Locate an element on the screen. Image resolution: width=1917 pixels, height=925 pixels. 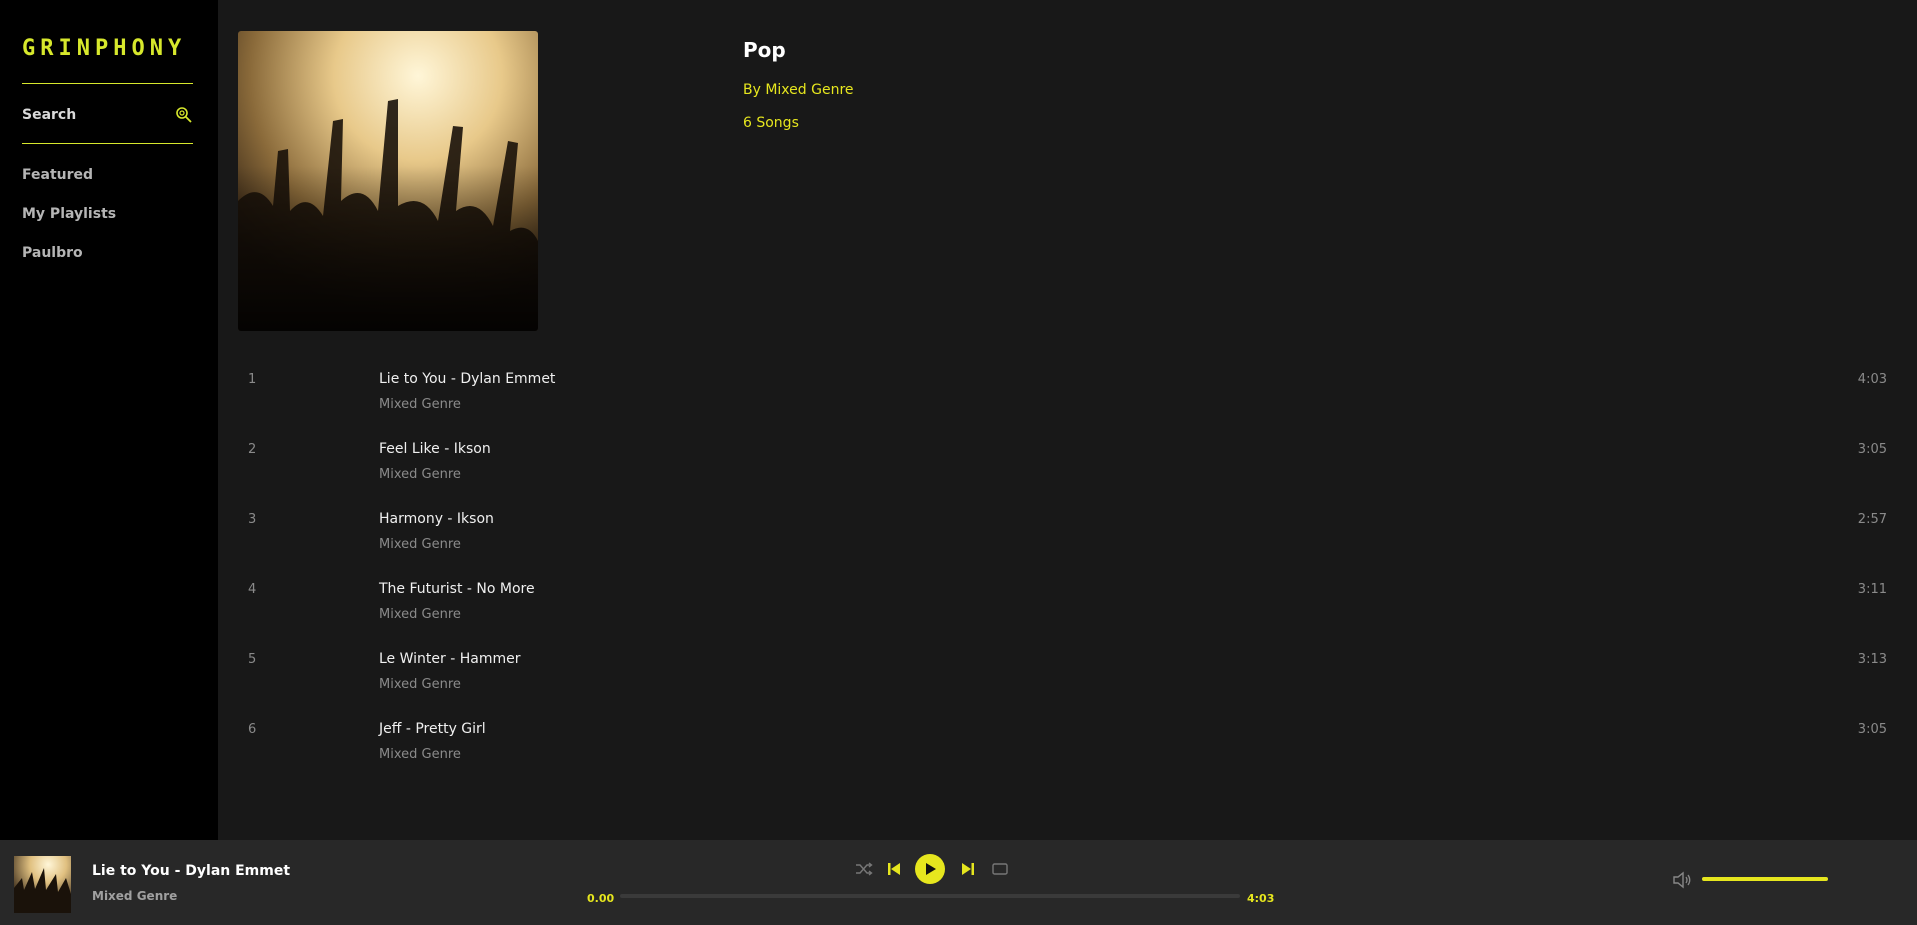
track-title: Feel Like - Ikson is located at coordinates (435, 449).